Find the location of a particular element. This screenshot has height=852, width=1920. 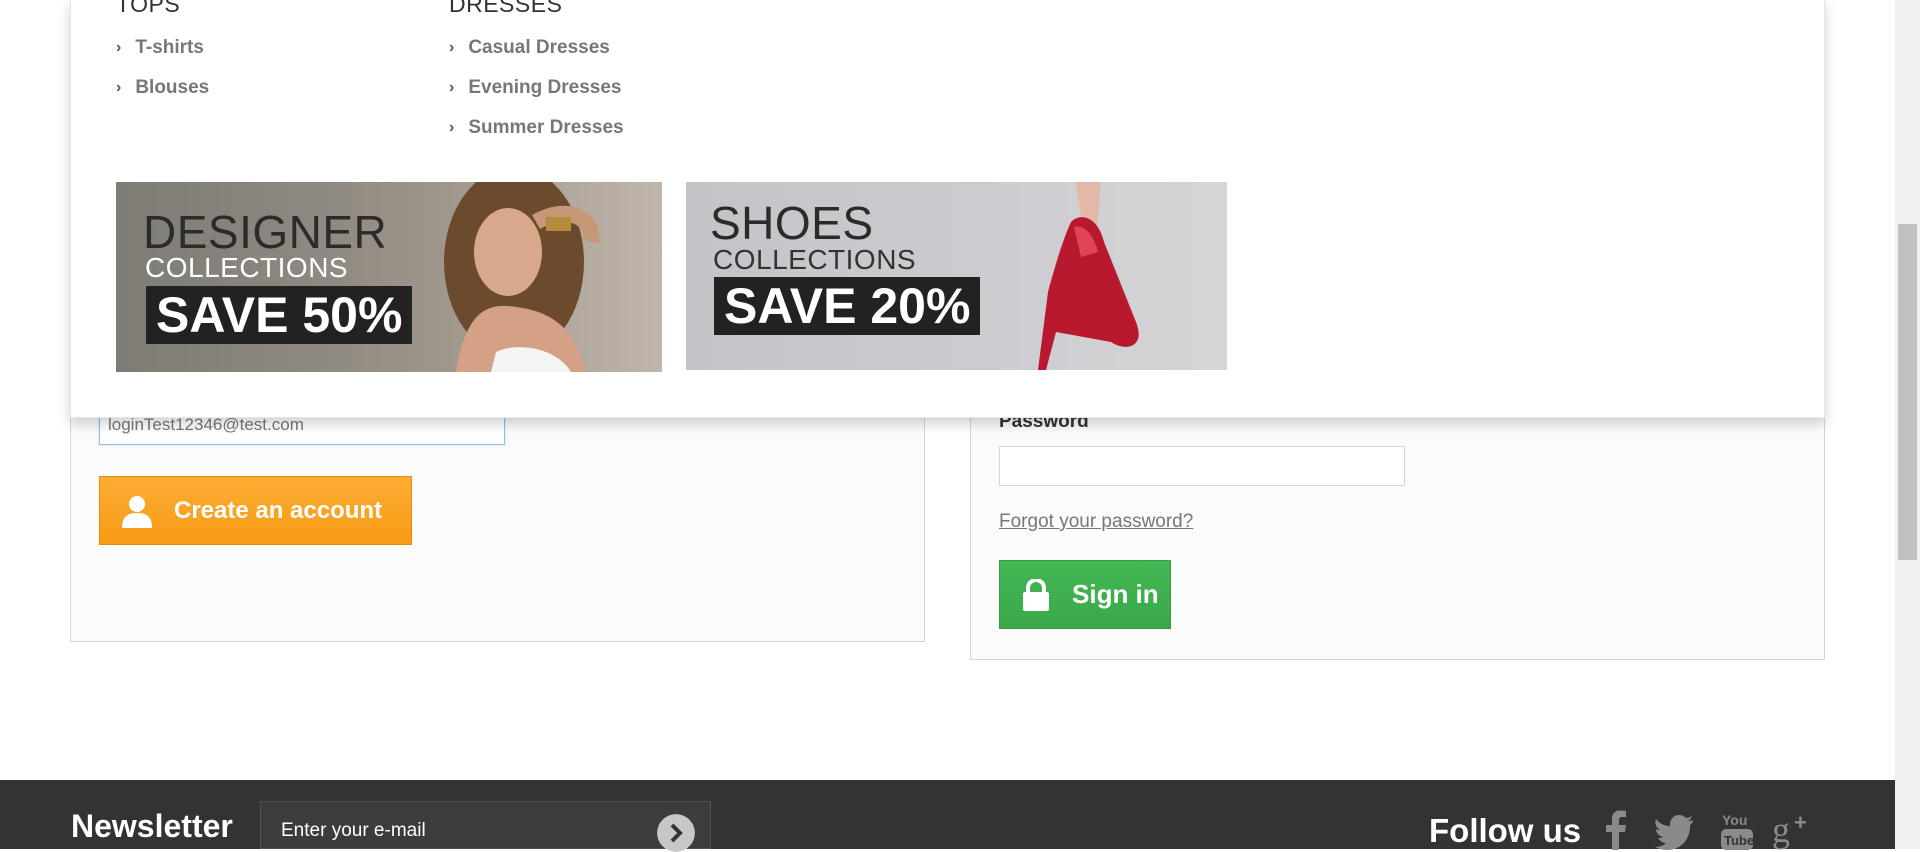

newsletter-title: Newsletter is located at coordinates (152, 826).